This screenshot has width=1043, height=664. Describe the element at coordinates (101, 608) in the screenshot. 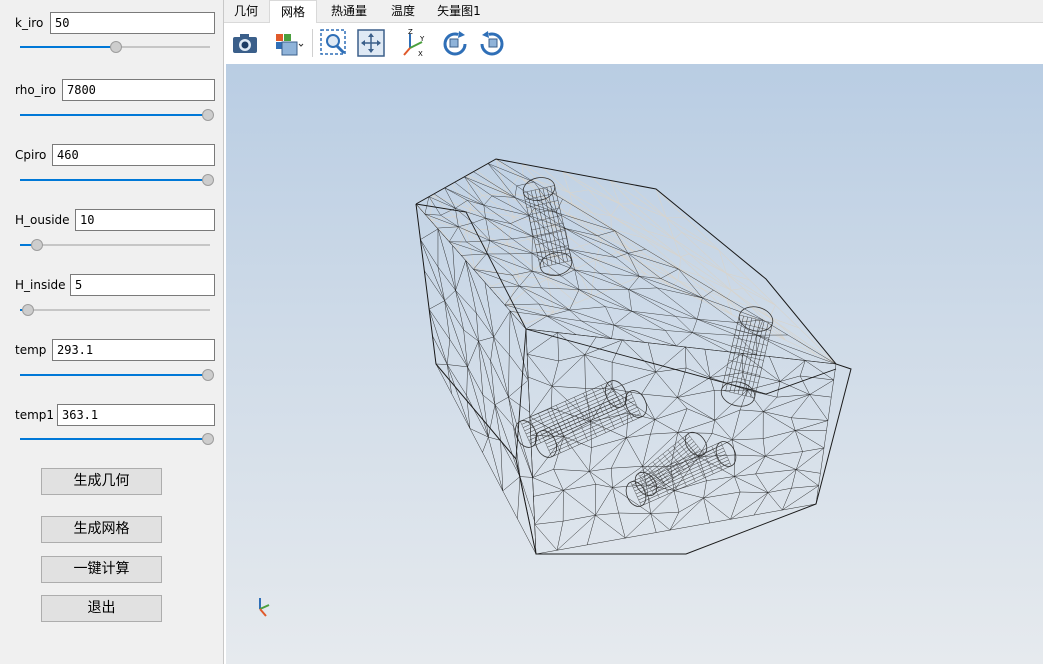

I see `exit-button: 退出` at that location.